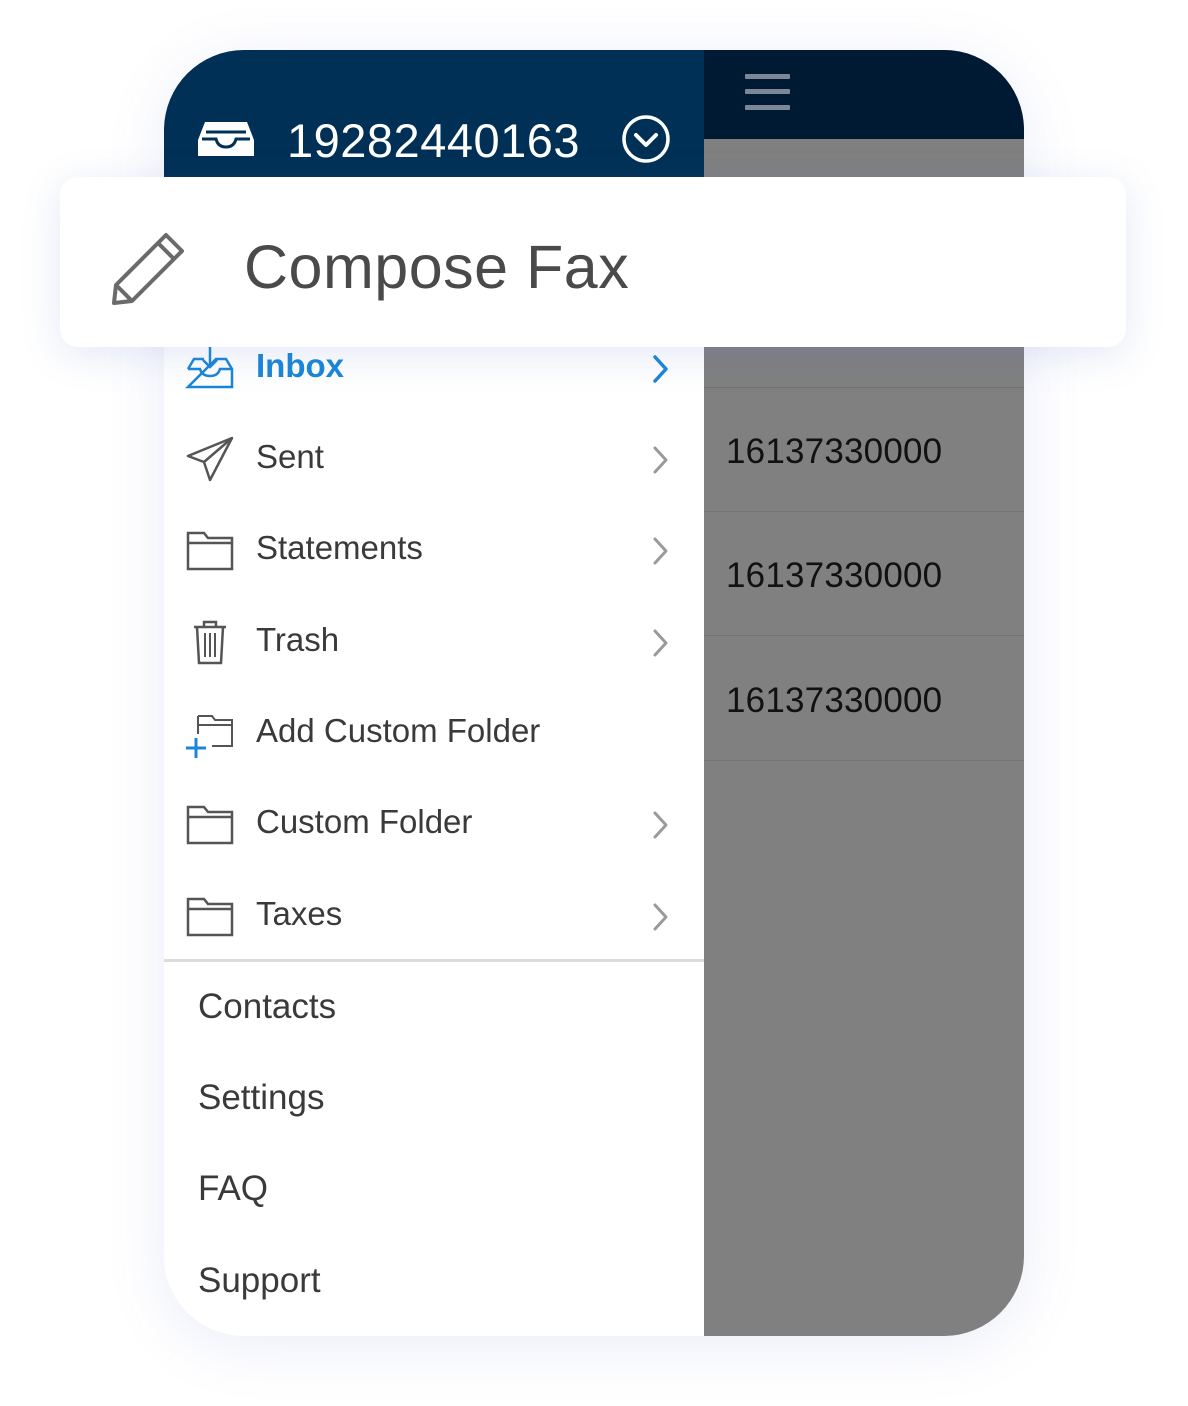 Image resolution: width=1188 pixels, height=1406 pixels. I want to click on add-folder-icon, so click(209, 736).